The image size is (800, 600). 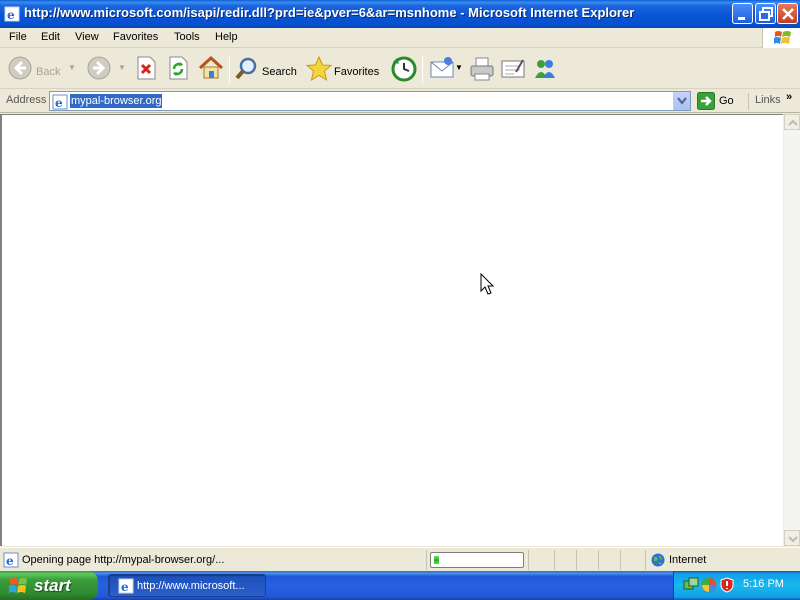 I want to click on page-loading-icon: e, so click(x=11, y=560).